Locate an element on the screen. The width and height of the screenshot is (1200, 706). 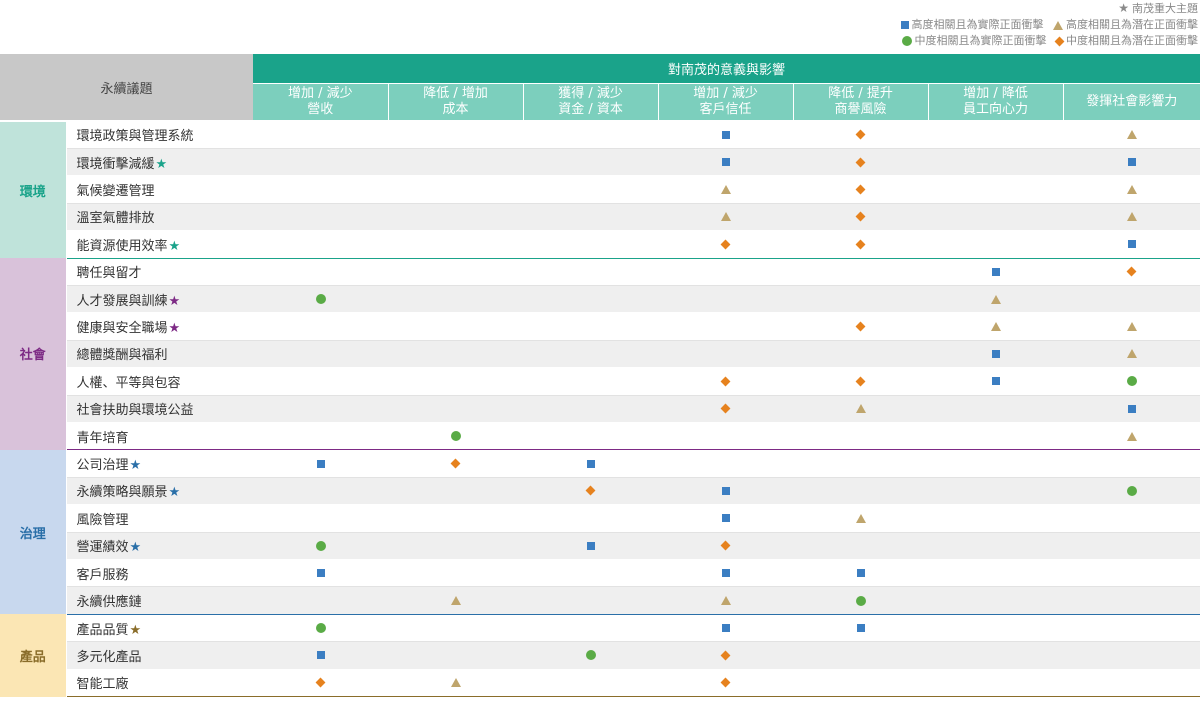
legend-row-mid: 中度相關且為實際正面衝擊 中度相關且為潛在正面衝擊 is located at coordinates (1046, 41).